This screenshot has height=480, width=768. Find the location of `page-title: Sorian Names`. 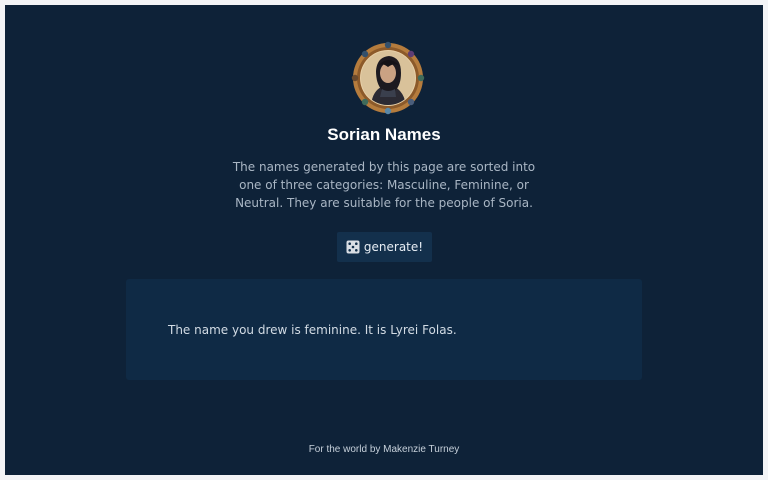

page-title: Sorian Names is located at coordinates (384, 134).